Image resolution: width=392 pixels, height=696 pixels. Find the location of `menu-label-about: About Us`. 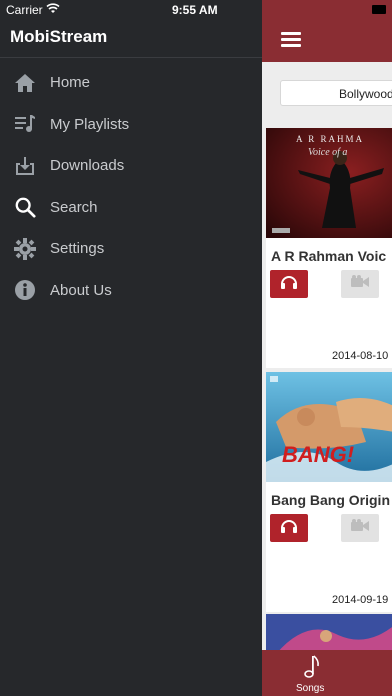

menu-label-about: About Us is located at coordinates (81, 290).